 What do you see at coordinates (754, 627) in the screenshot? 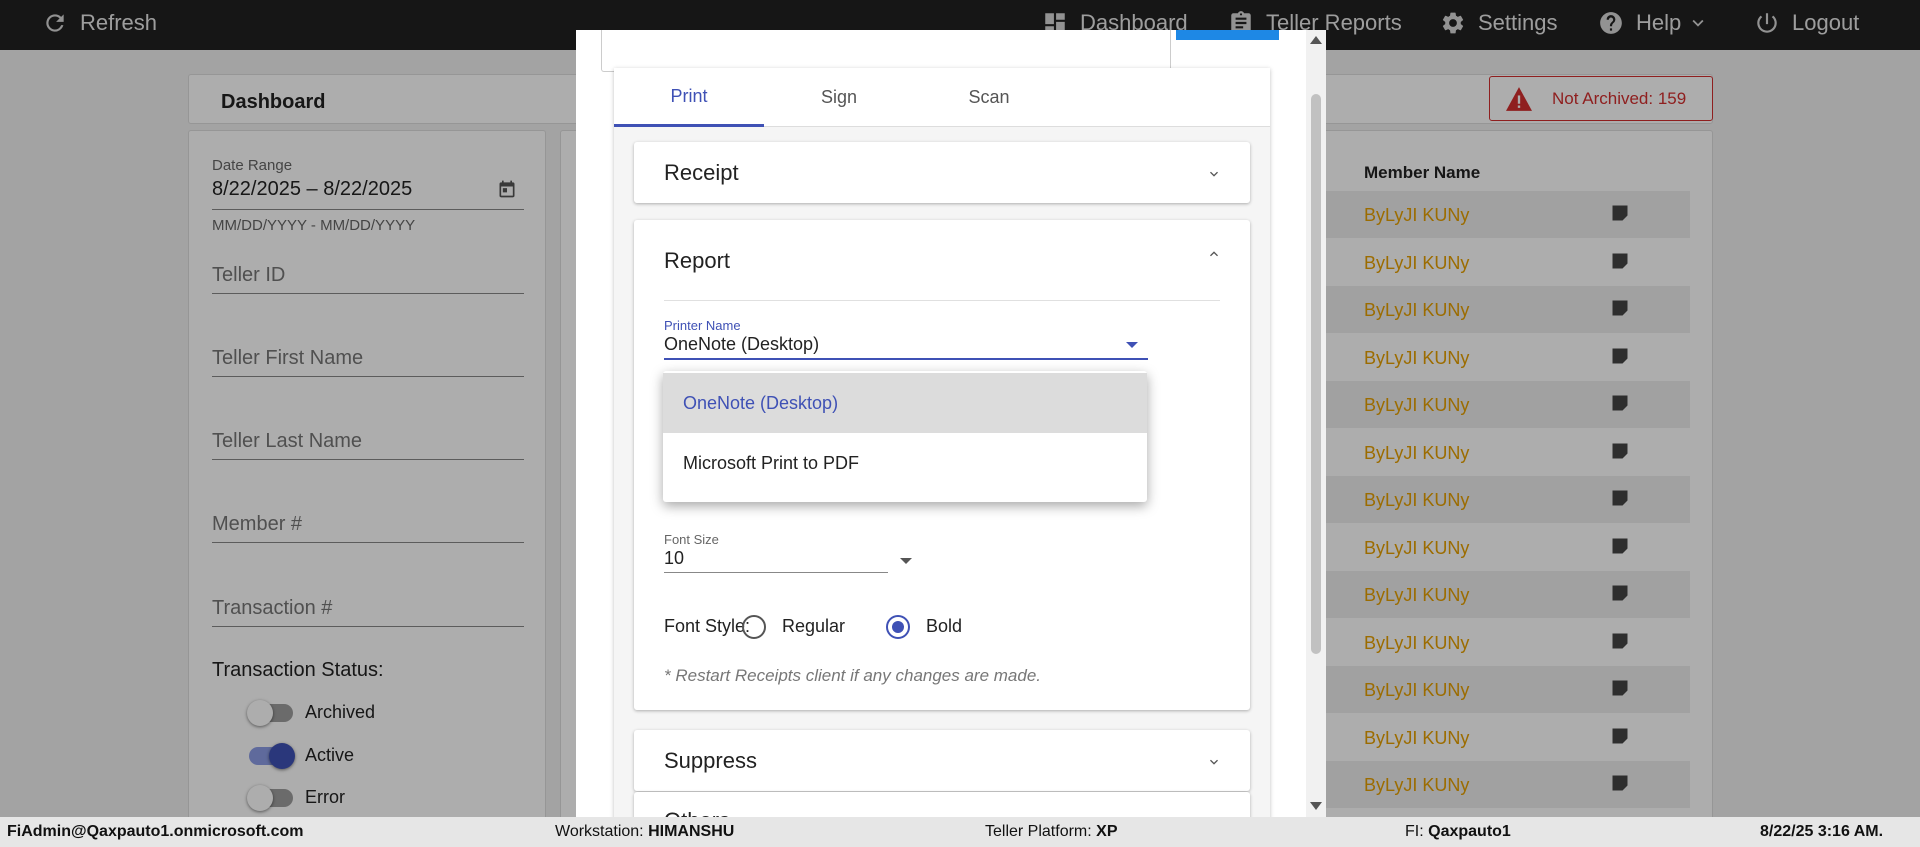
I see `radio-regular` at bounding box center [754, 627].